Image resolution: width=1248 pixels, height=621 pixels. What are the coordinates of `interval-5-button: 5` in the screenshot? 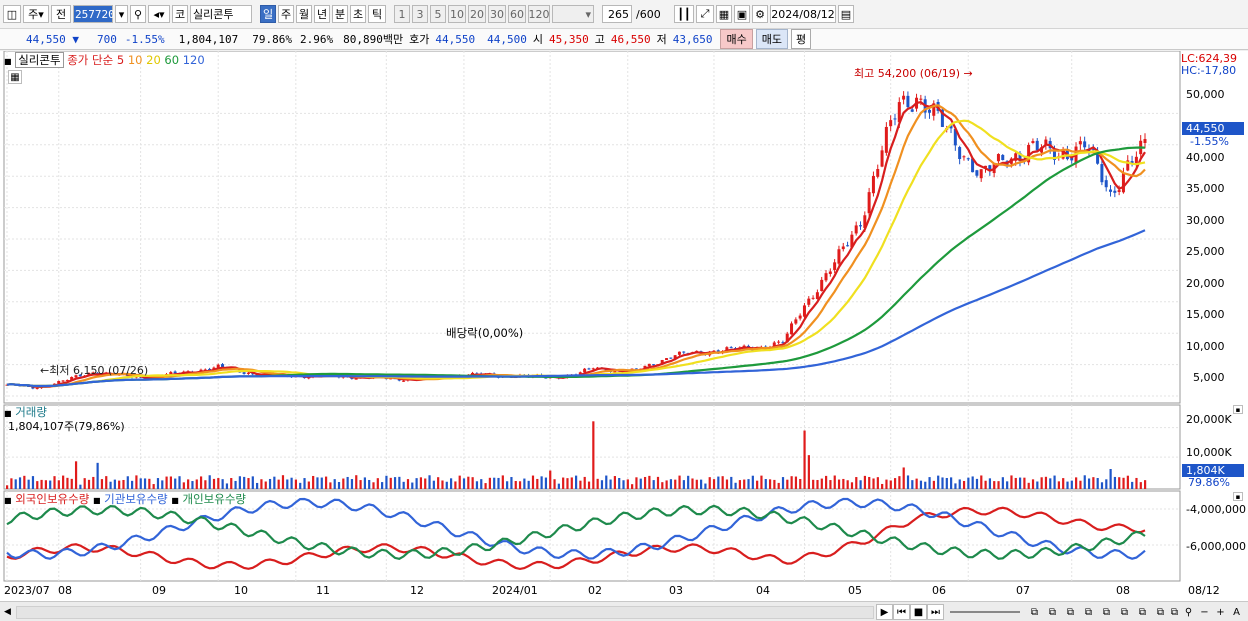 It's located at (438, 14).